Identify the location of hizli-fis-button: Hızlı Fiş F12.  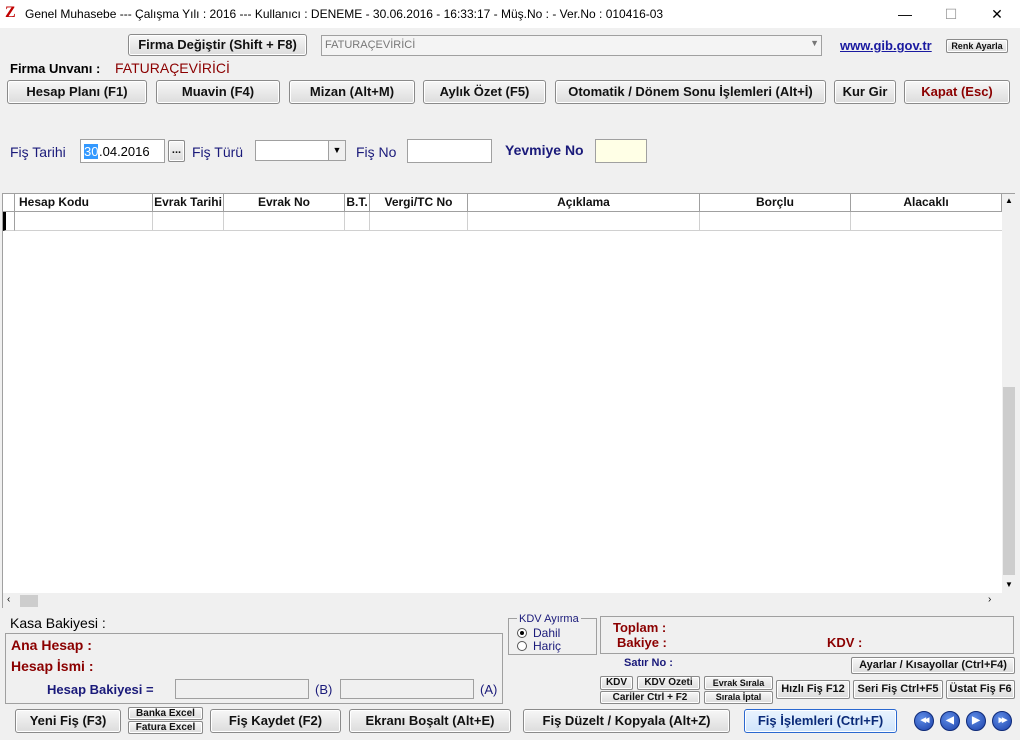
(813, 689).